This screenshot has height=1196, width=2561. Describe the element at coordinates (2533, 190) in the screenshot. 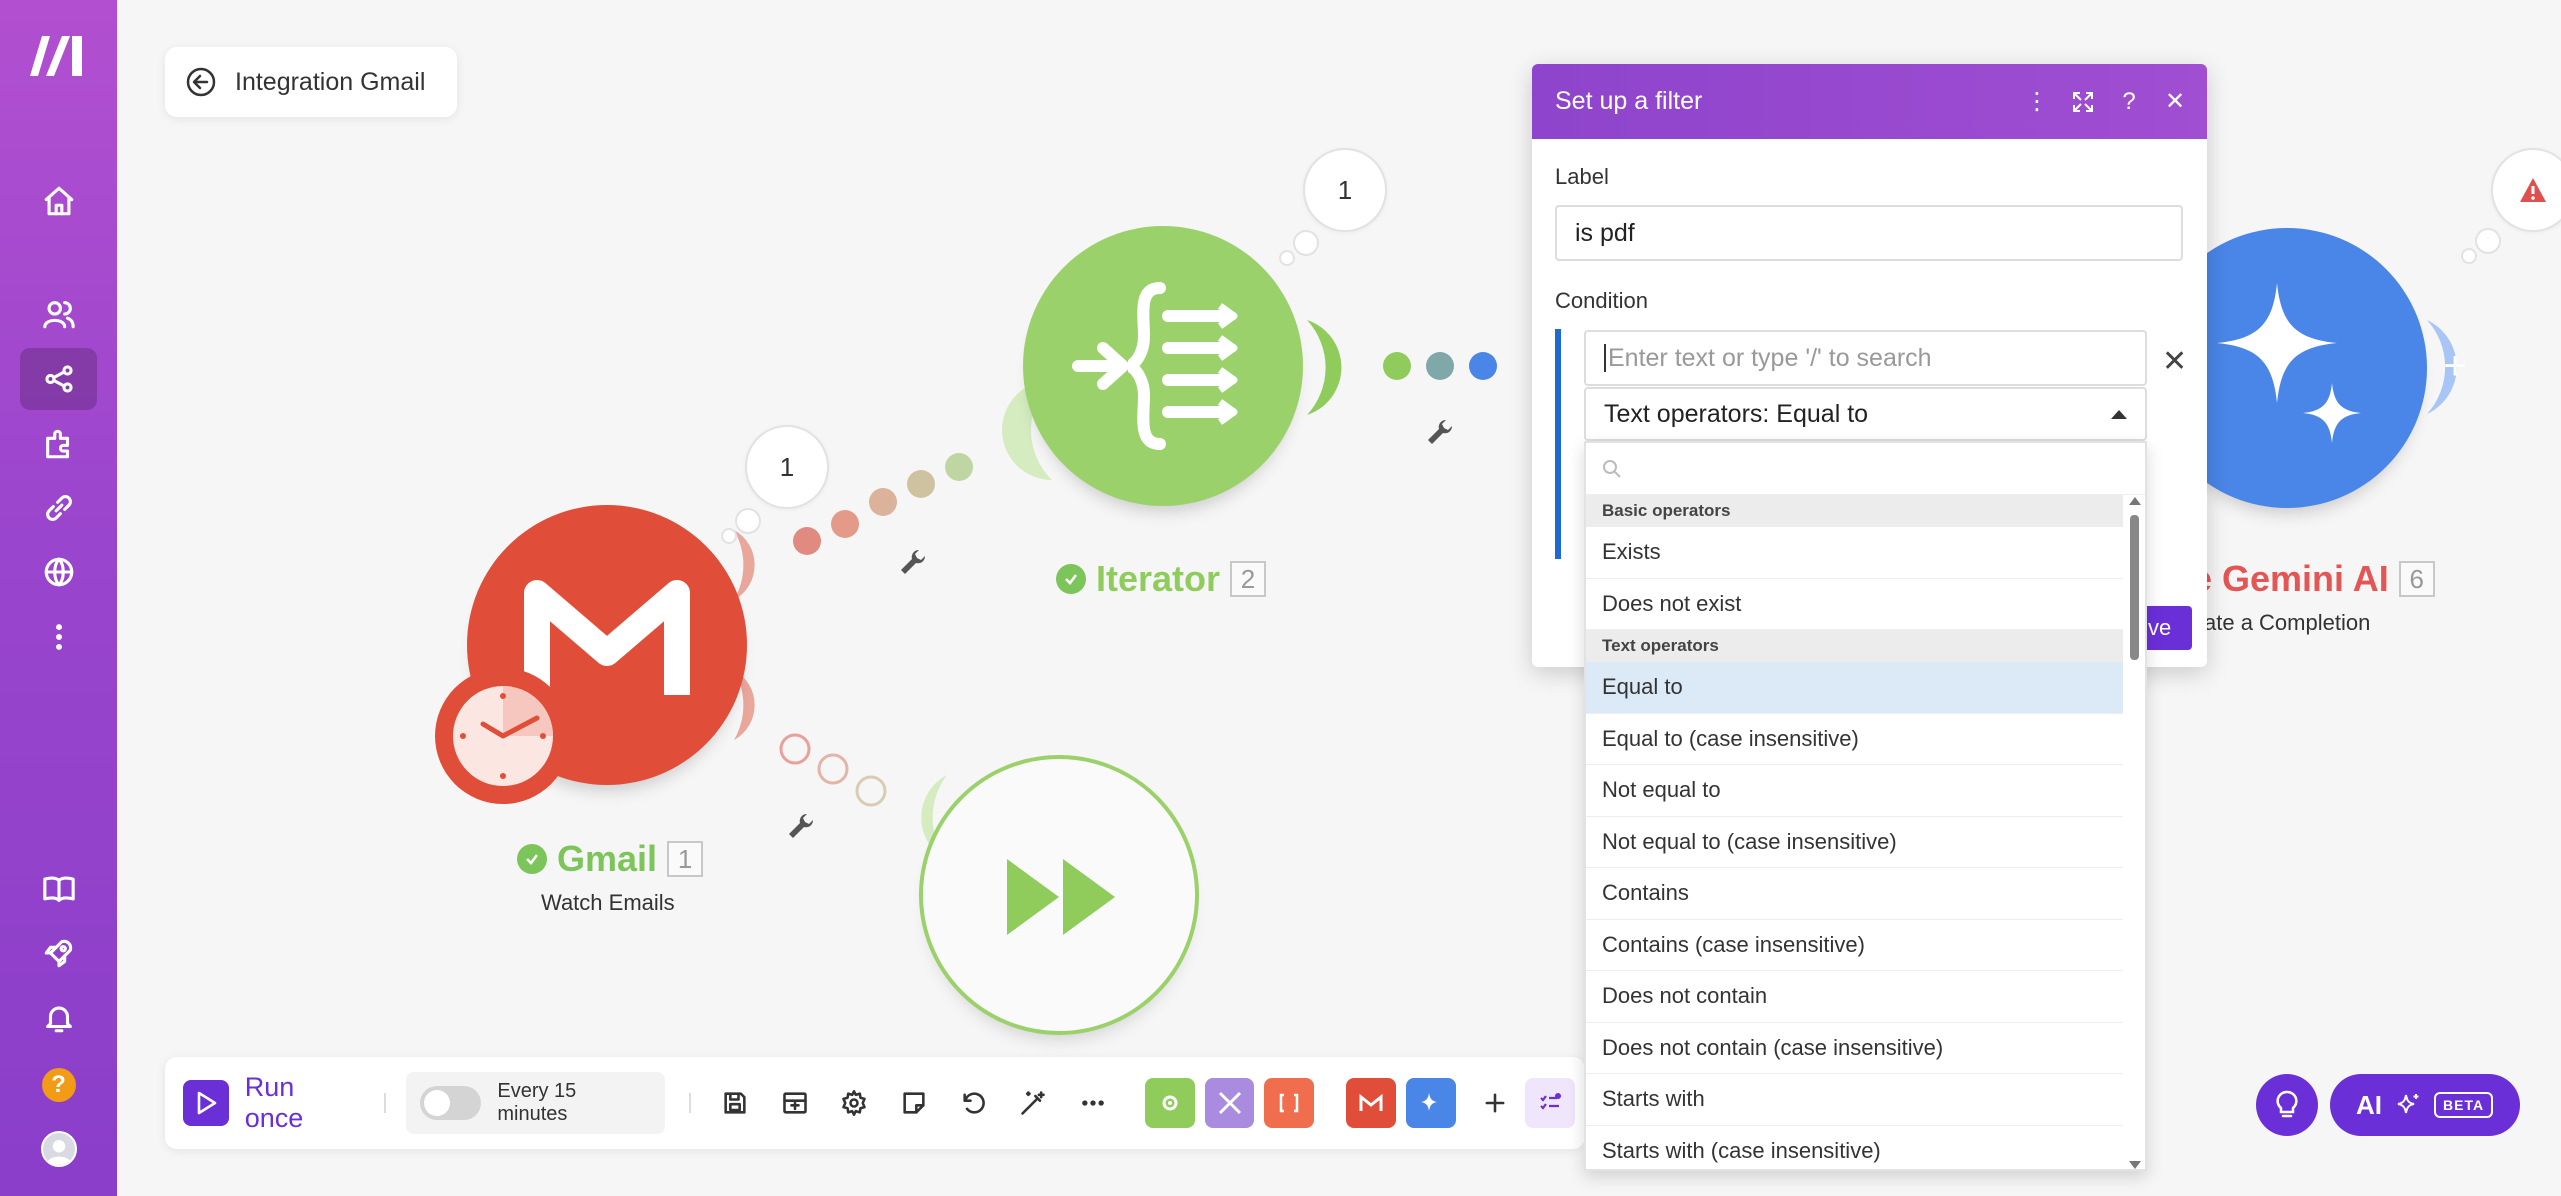

I see `warning-icon` at that location.